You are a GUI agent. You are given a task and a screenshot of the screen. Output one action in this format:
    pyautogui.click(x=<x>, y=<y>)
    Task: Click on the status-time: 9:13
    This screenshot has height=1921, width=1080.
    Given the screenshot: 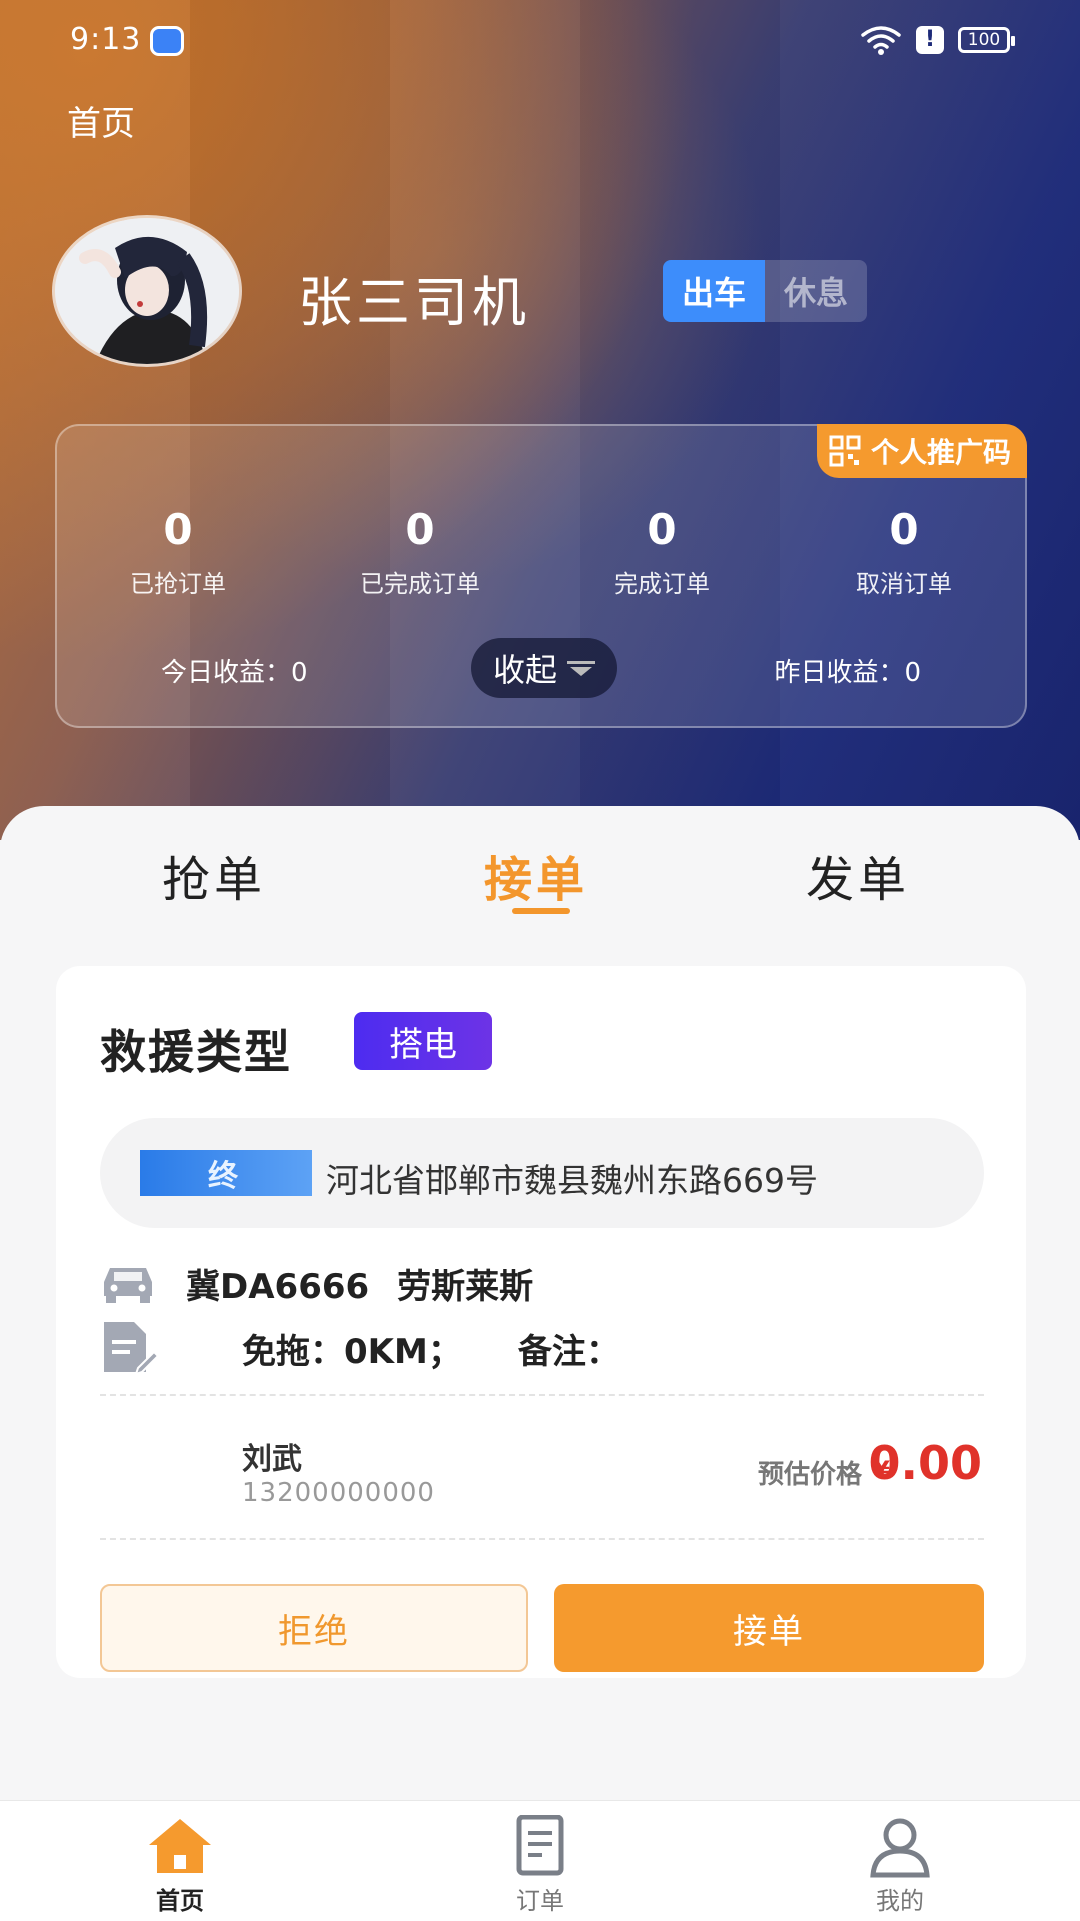 What is the action you would take?
    pyautogui.click(x=106, y=39)
    